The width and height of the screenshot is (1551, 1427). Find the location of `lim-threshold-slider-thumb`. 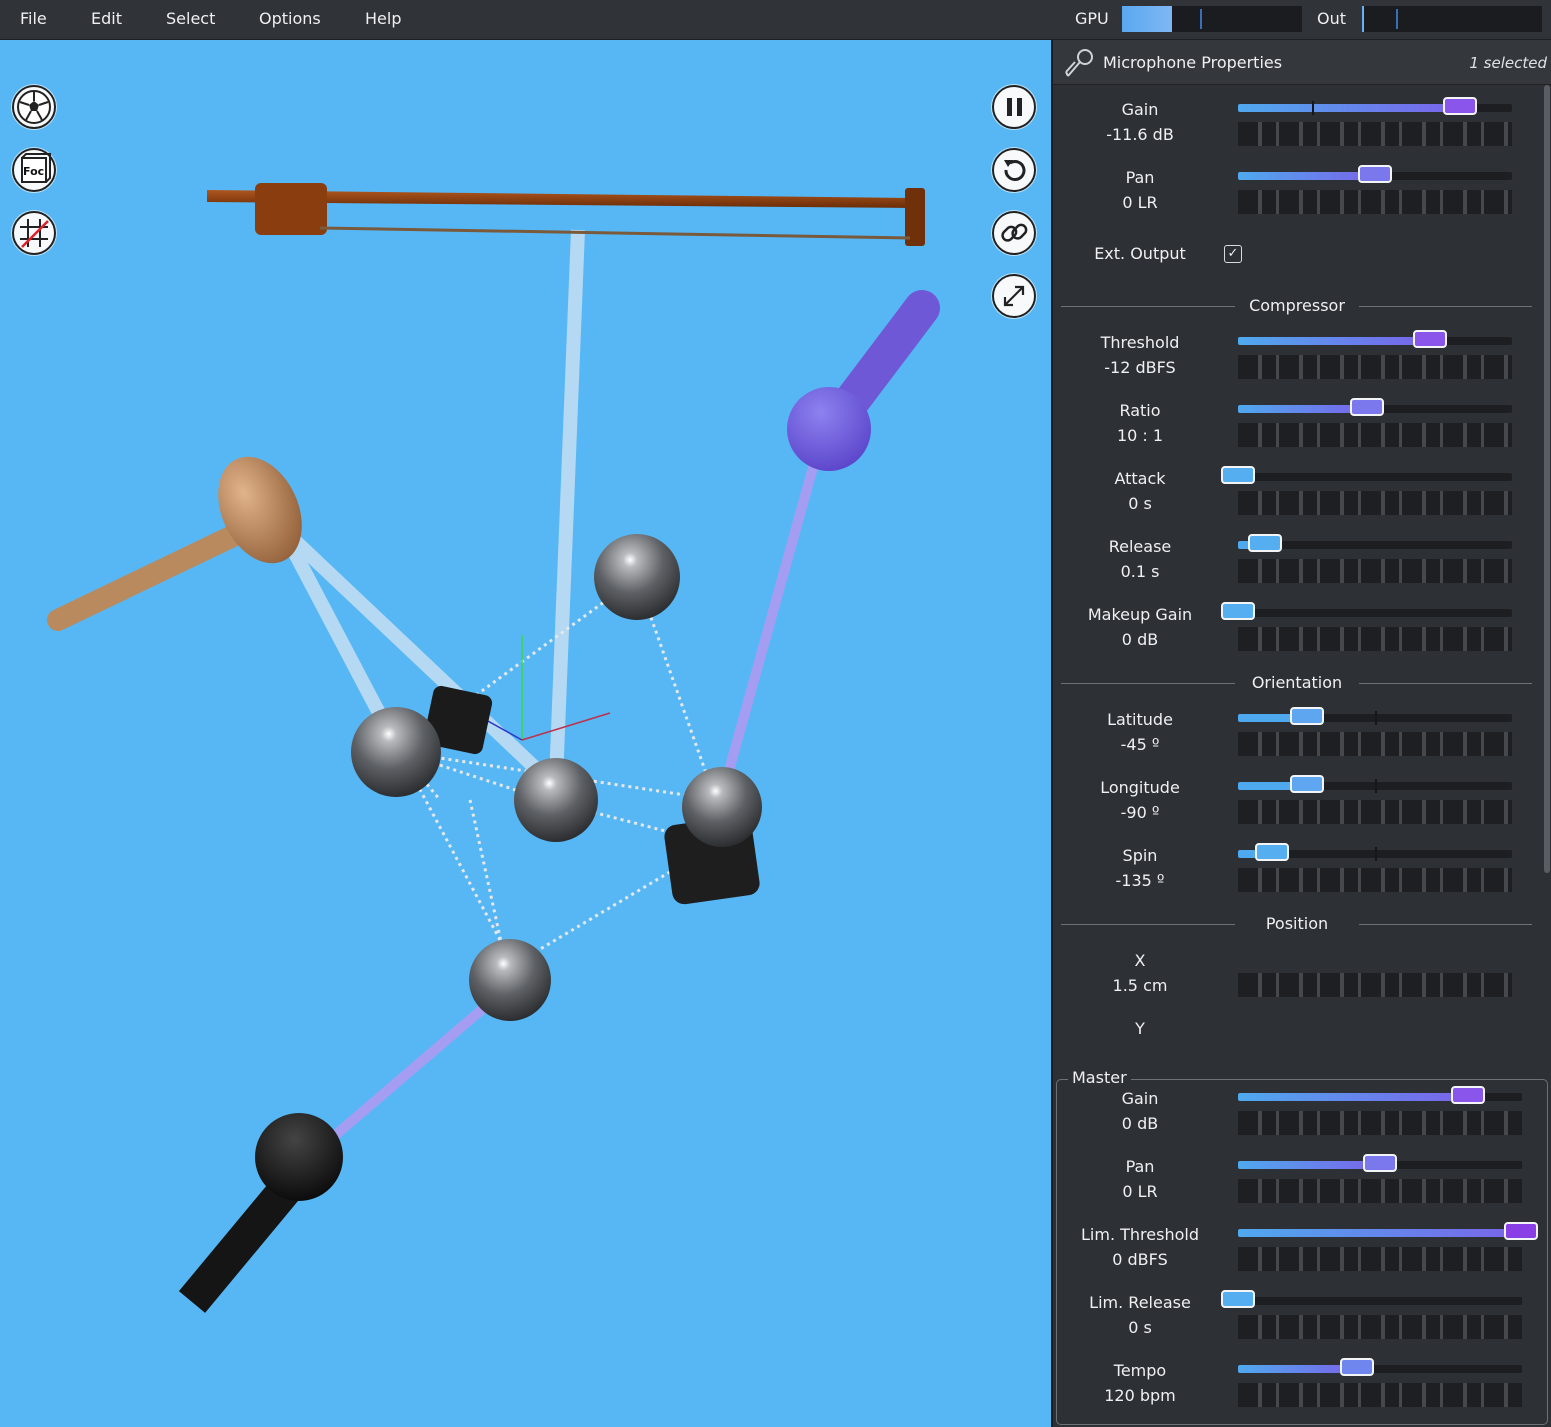

lim-threshold-slider-thumb is located at coordinates (1521, 1231).